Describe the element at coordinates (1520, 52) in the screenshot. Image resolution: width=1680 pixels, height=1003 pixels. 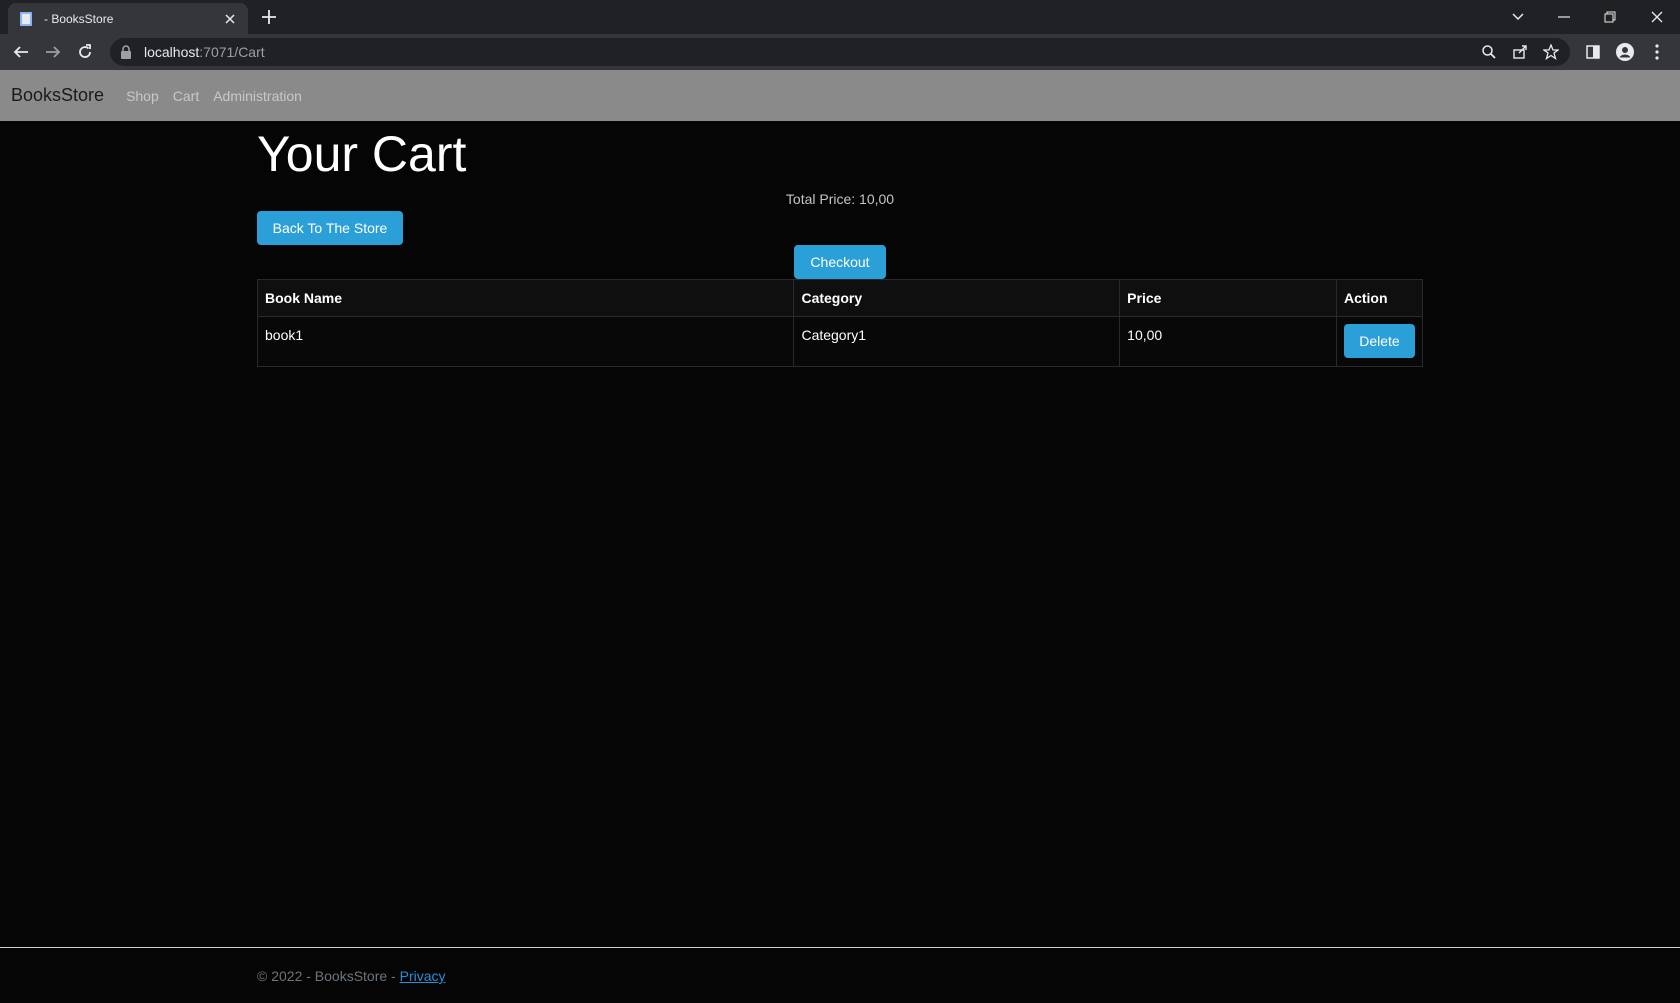
I see `share-icon` at that location.